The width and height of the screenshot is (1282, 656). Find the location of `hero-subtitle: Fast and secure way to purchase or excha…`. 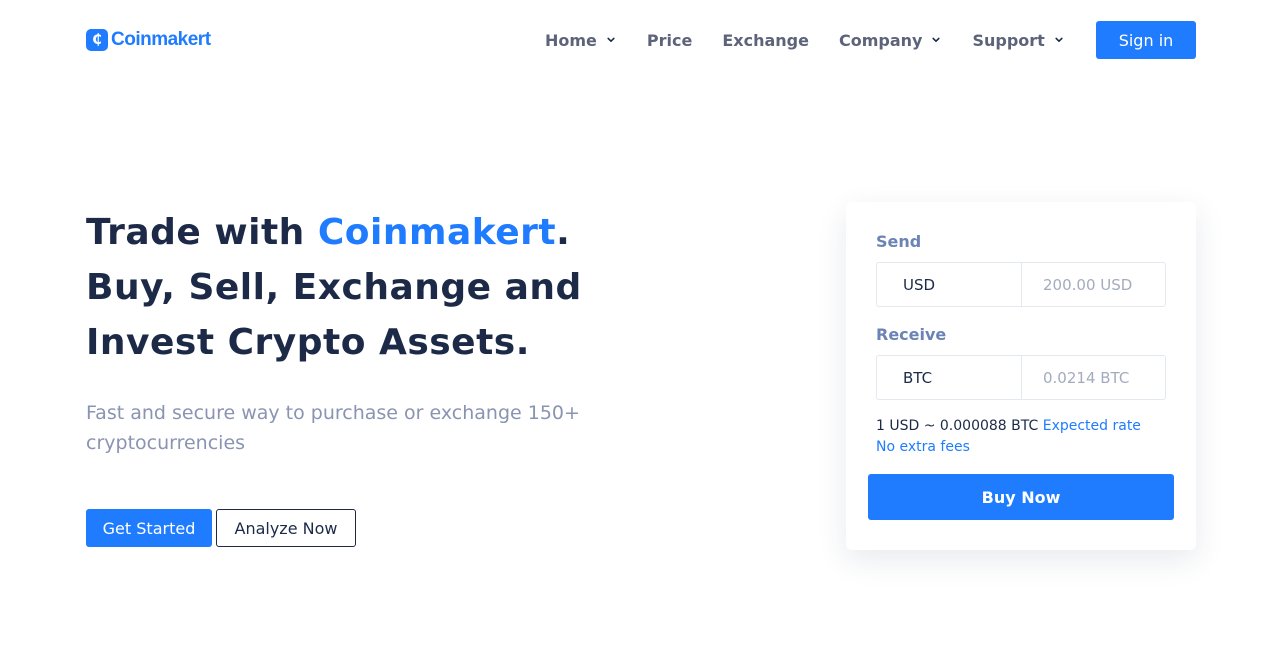

hero-subtitle: Fast and secure way to purchase or excha… is located at coordinates (333, 428).